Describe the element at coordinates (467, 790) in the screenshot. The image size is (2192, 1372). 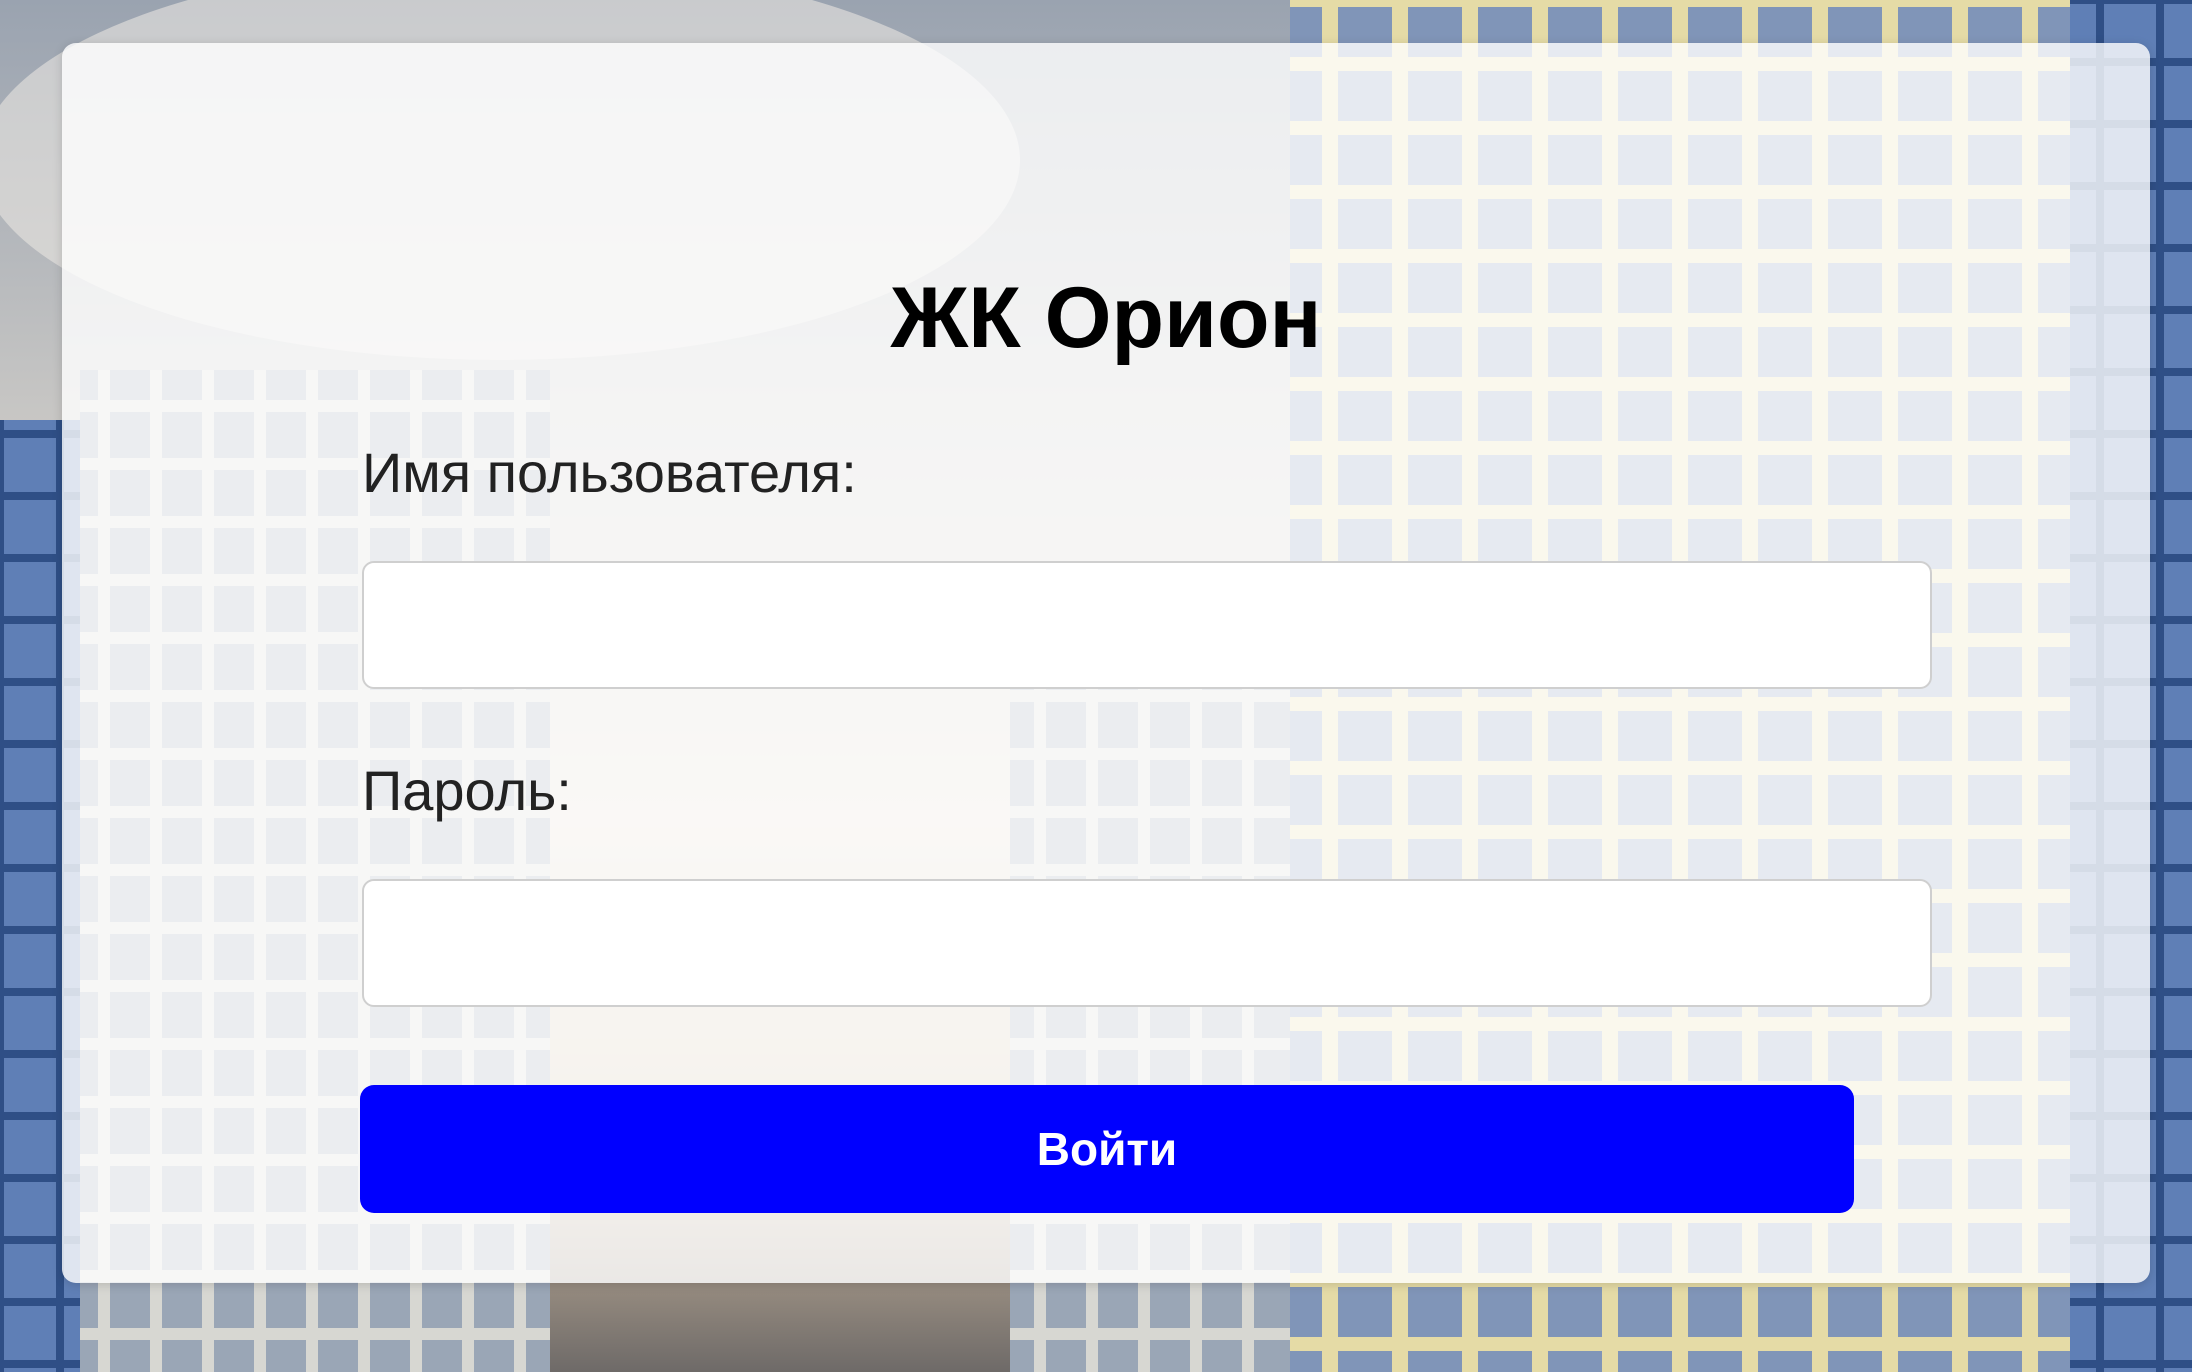
I see `password-label: Пароль:` at that location.